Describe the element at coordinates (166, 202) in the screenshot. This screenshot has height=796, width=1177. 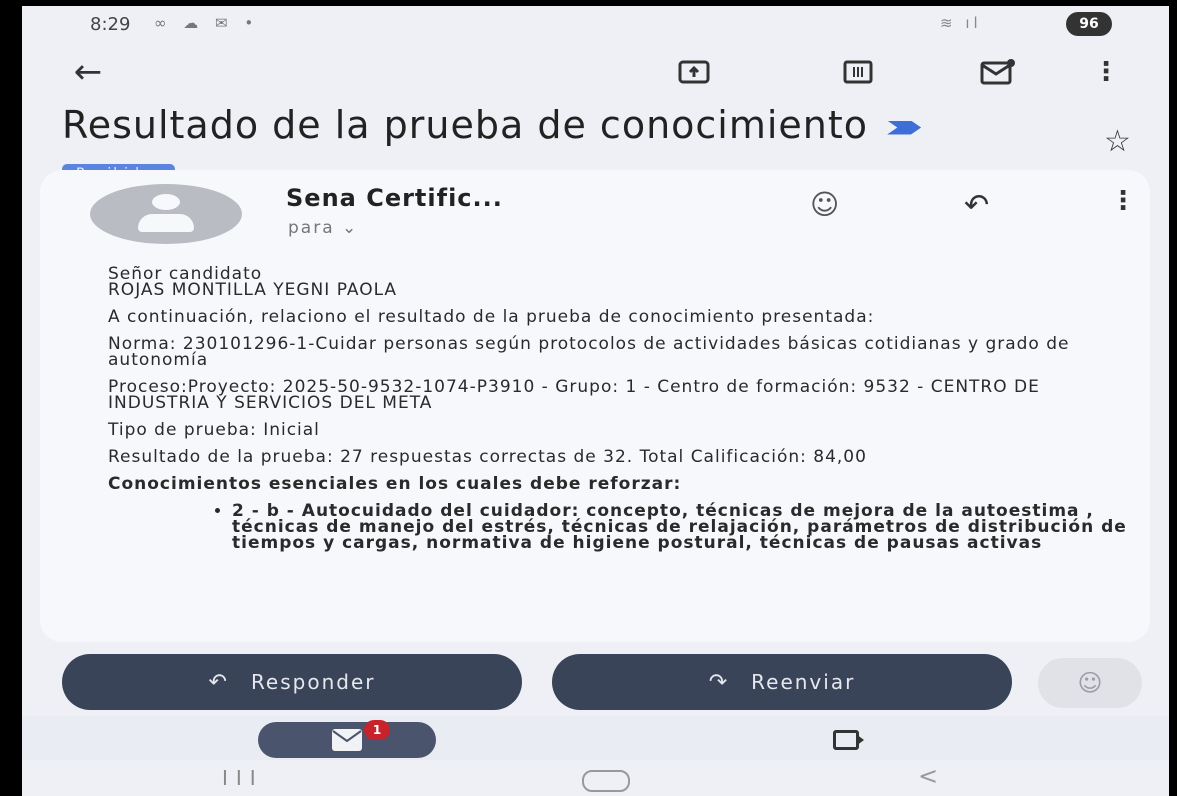
I see `person-head-icon` at that location.